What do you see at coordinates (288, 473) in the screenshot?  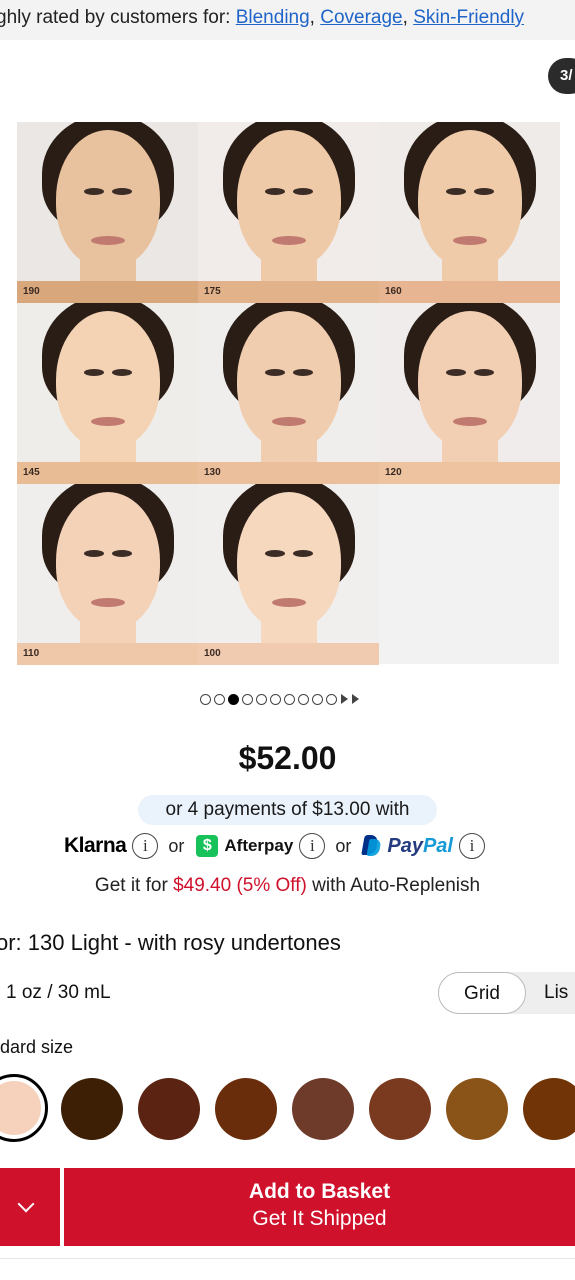 I see `shade-number-label: 130` at bounding box center [288, 473].